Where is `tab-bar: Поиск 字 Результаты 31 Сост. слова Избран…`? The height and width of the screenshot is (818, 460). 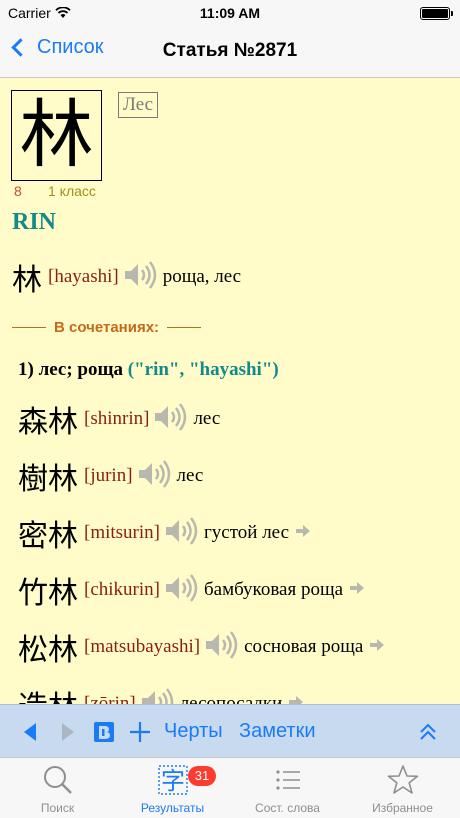 tab-bar: Поиск 字 Результаты 31 Сост. слова Избран… is located at coordinates (230, 787).